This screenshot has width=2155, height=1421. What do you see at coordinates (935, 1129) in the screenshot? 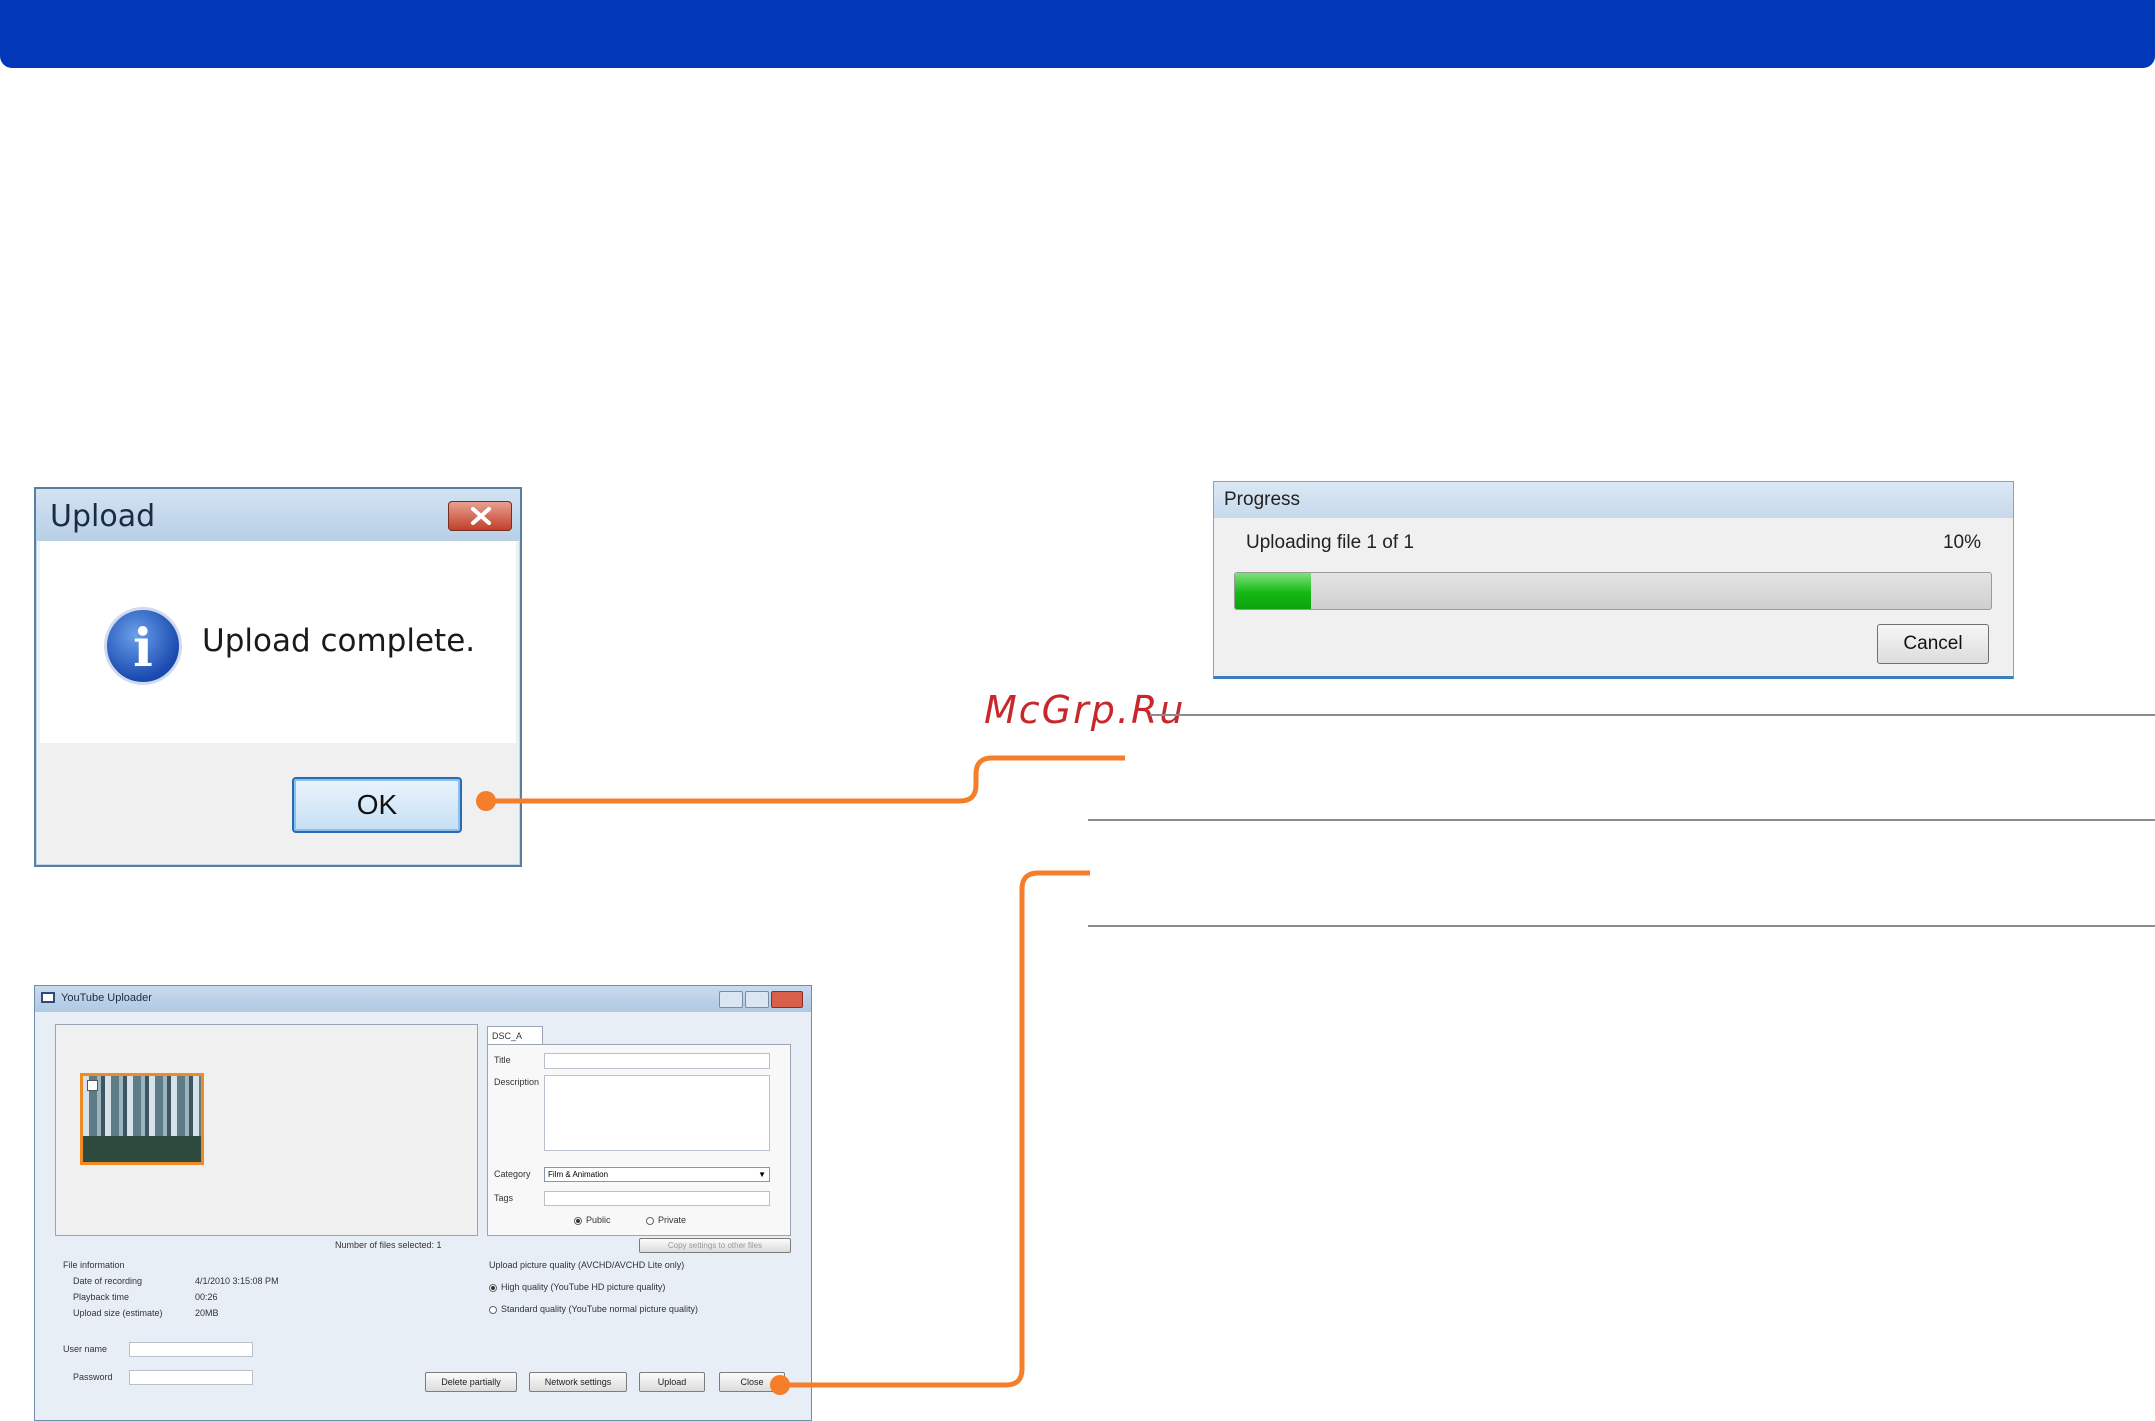
I see `callout-line-close` at bounding box center [935, 1129].